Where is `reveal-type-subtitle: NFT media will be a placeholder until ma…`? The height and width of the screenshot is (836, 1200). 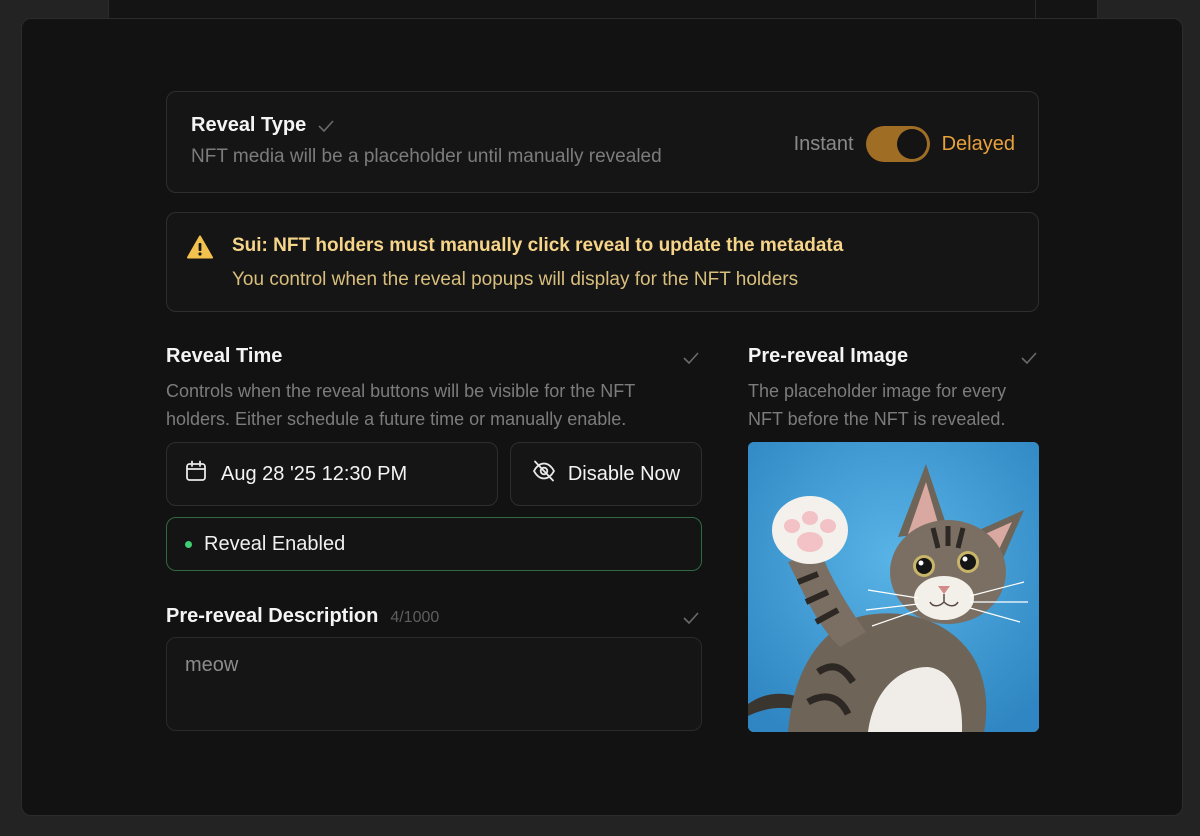 reveal-type-subtitle: NFT media will be a placeholder until ma… is located at coordinates (426, 156).